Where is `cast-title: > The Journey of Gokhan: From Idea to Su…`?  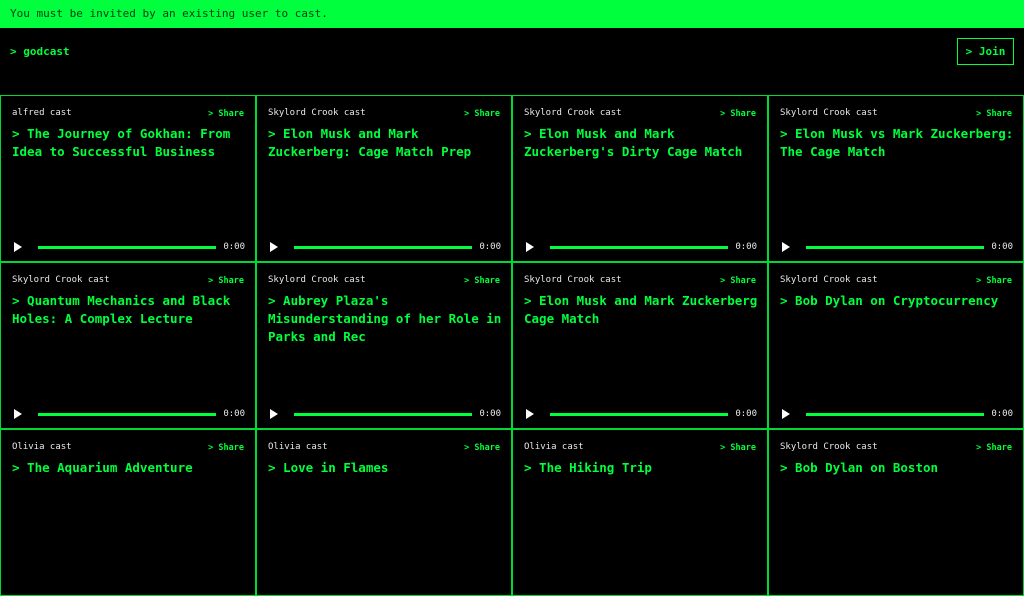
cast-title: > The Journey of Gokhan: From Idea to Su… is located at coordinates (129, 143).